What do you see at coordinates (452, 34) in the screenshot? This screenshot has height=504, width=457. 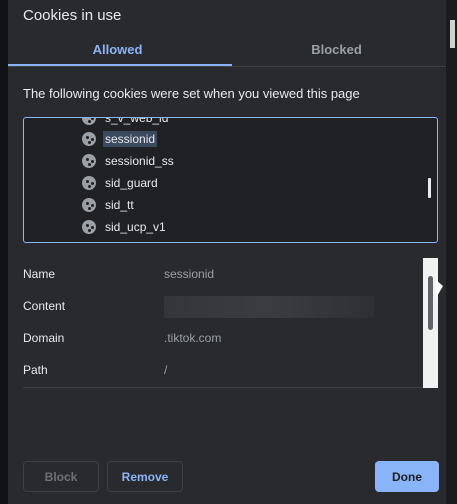 I see `background-strip` at bounding box center [452, 34].